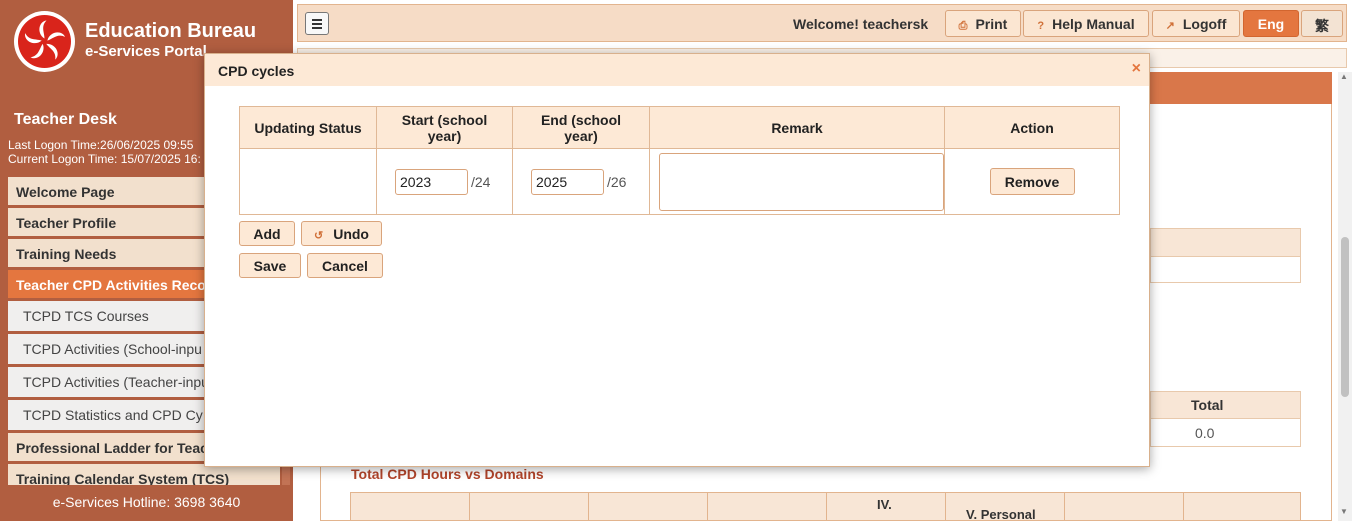 The width and height of the screenshot is (1354, 521). What do you see at coordinates (146, 51) in the screenshot?
I see `portal-name: e-Services Portal` at bounding box center [146, 51].